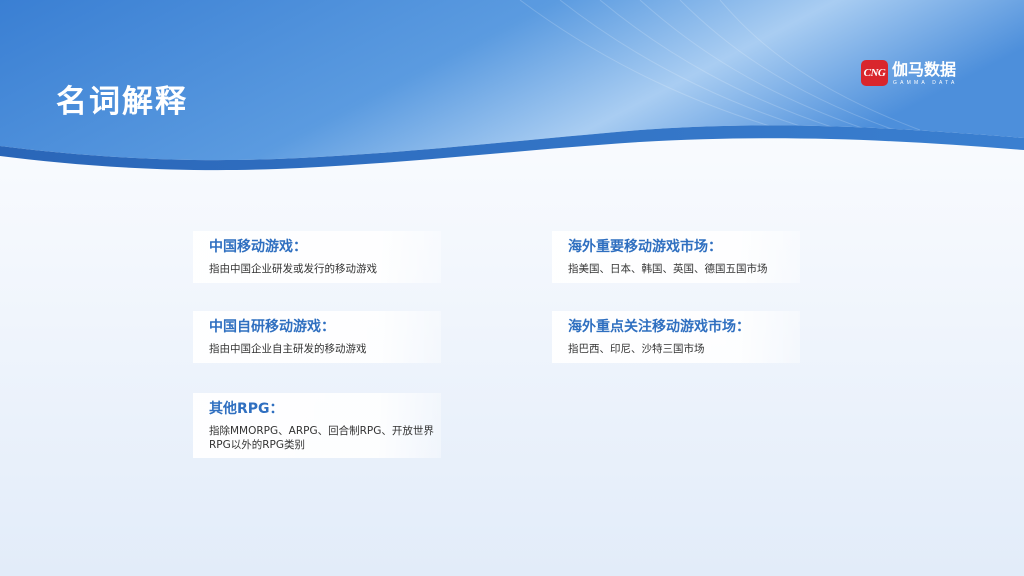  Describe the element at coordinates (246, 409) in the screenshot. I see `term-title: 其他RPG：` at that location.